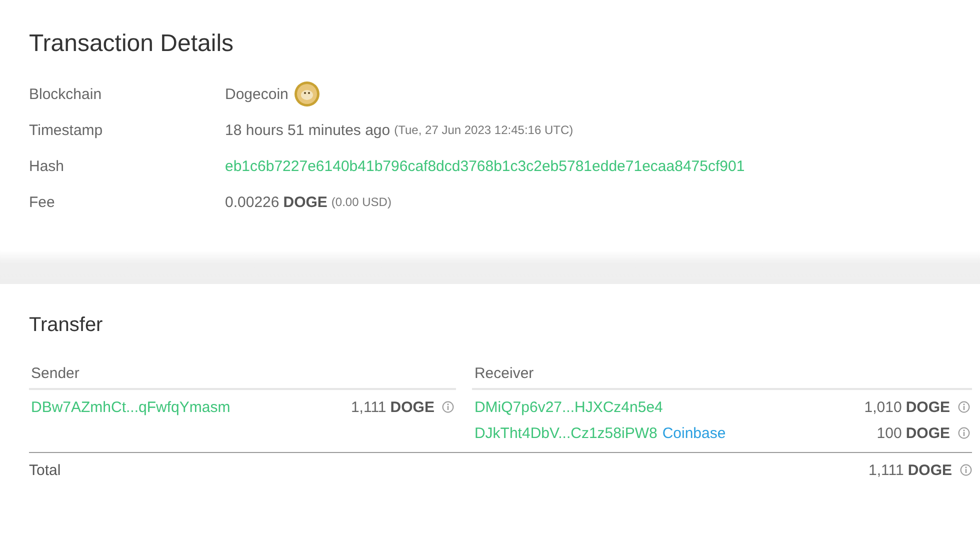 This screenshot has width=980, height=550. What do you see at coordinates (694, 433) in the screenshot?
I see `owner-tag-link: Coinbase` at bounding box center [694, 433].